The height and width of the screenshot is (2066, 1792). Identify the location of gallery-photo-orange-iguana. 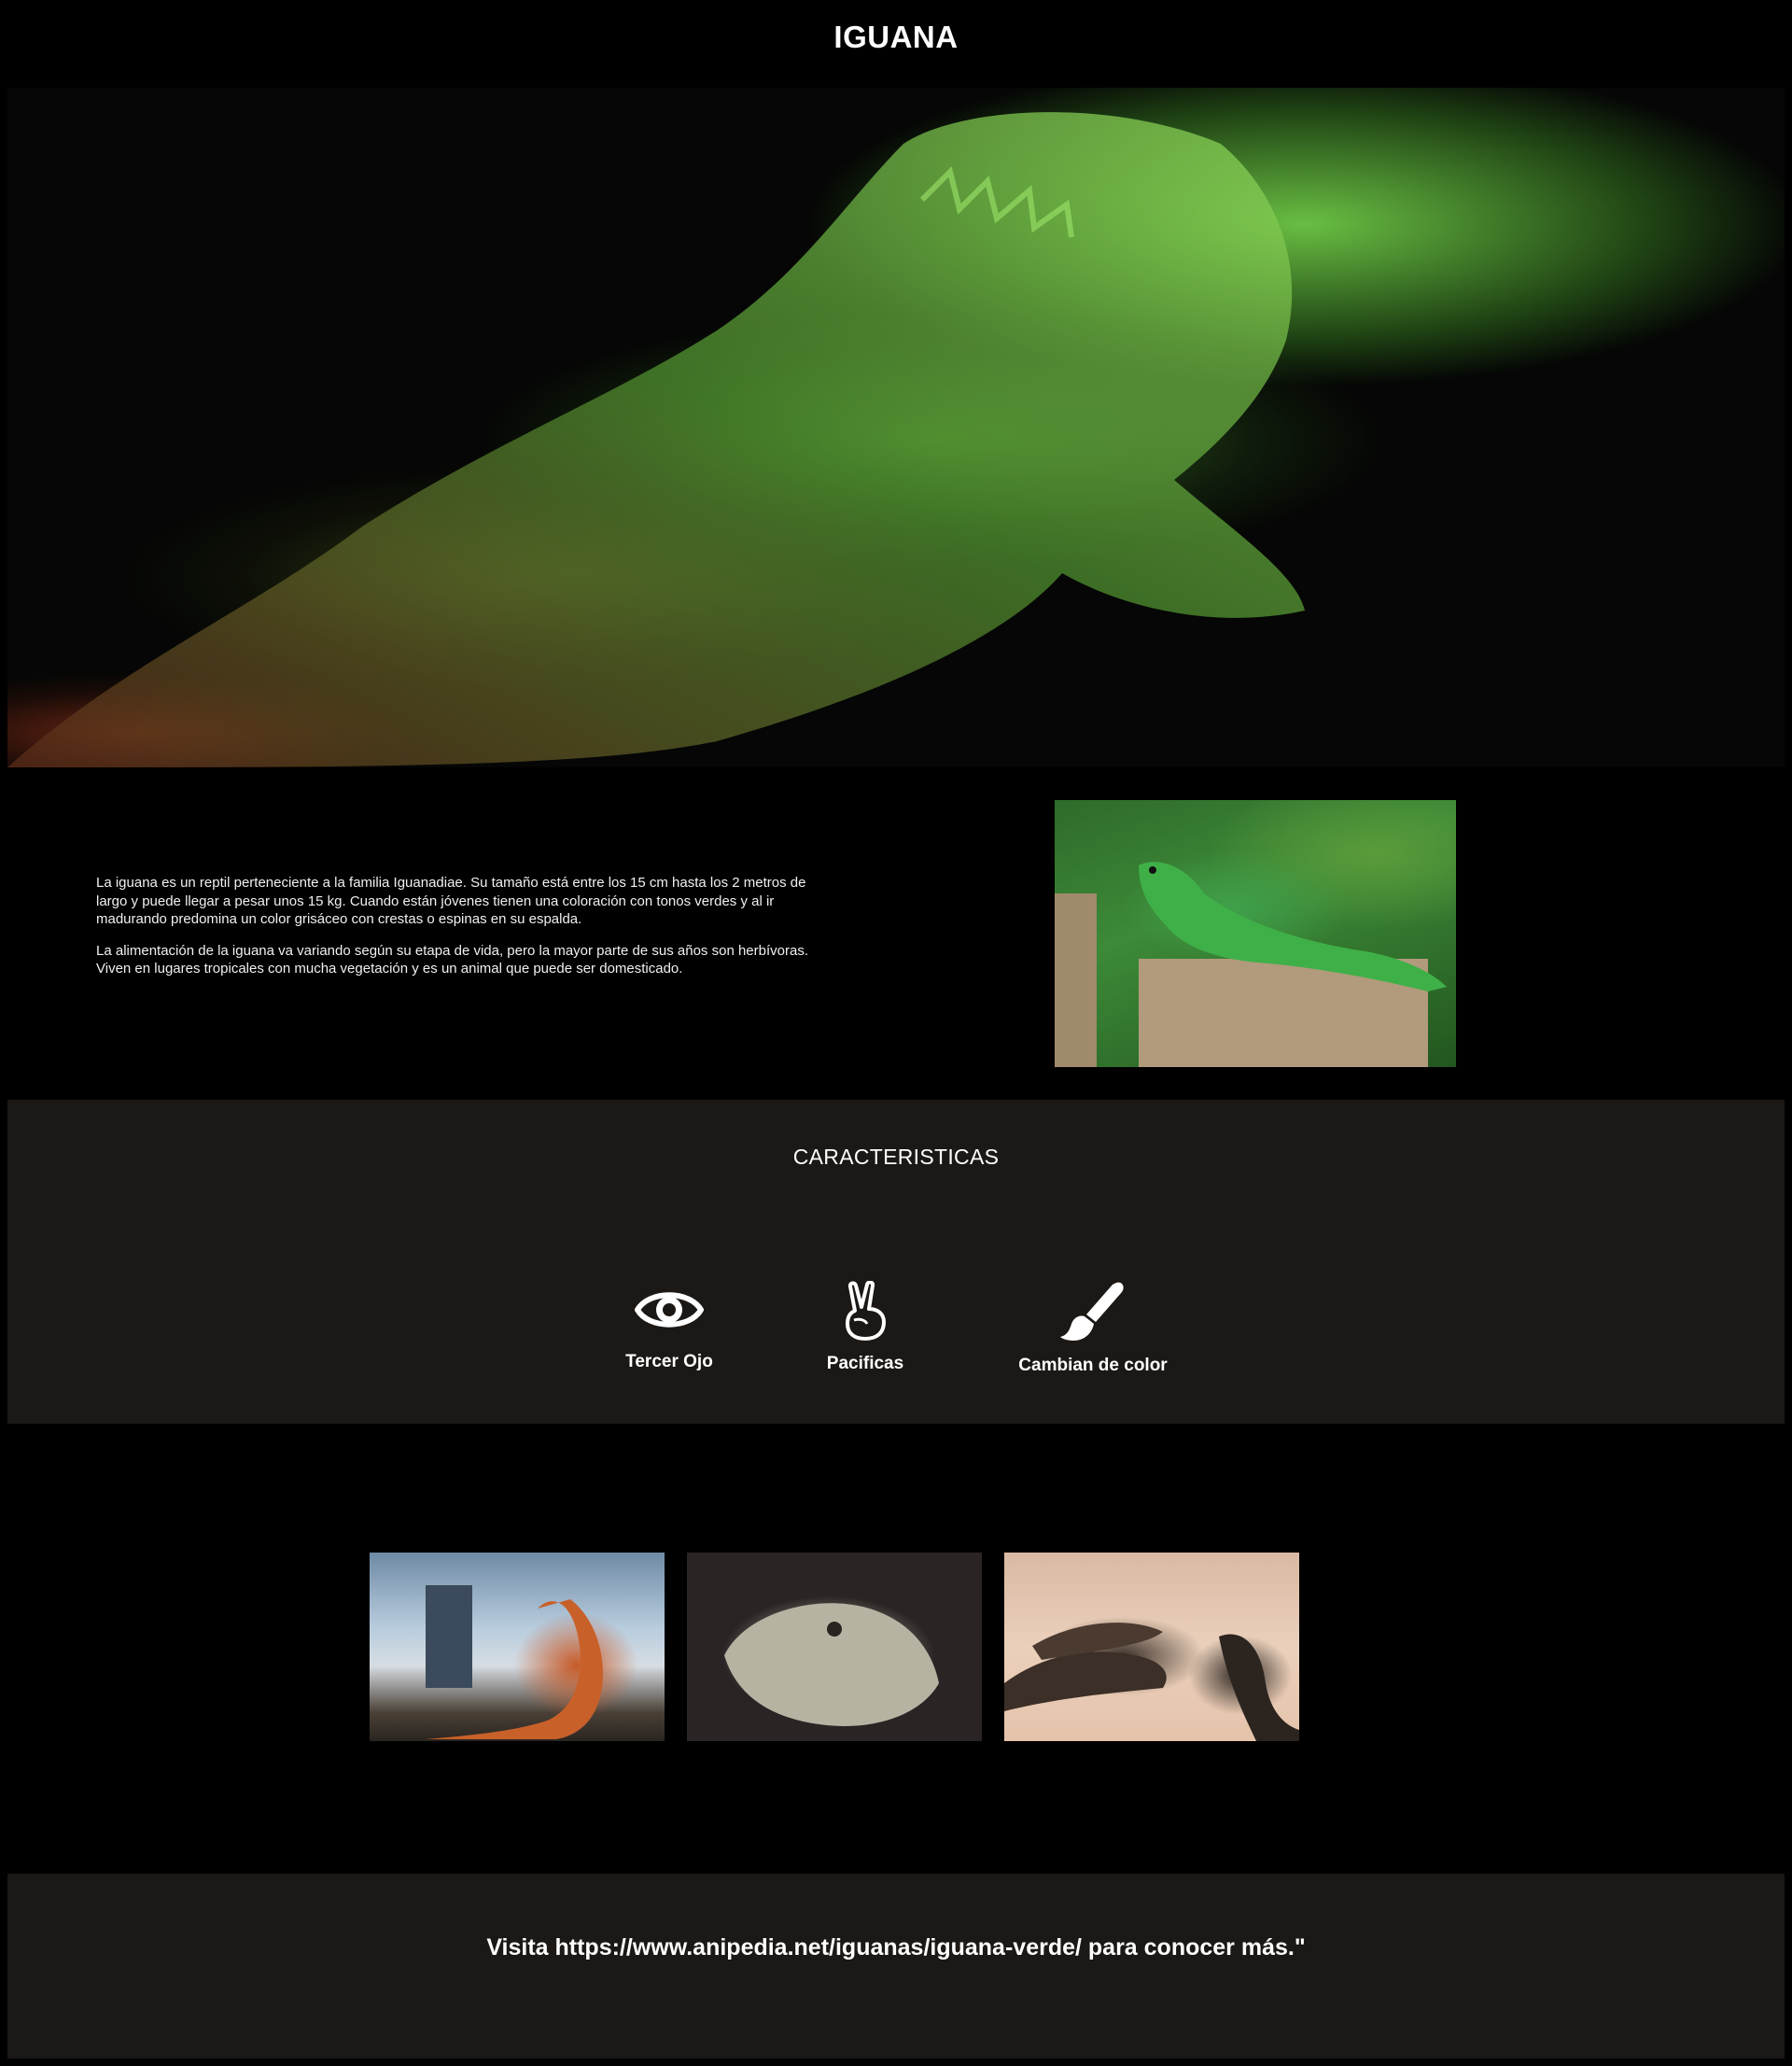
(517, 1647).